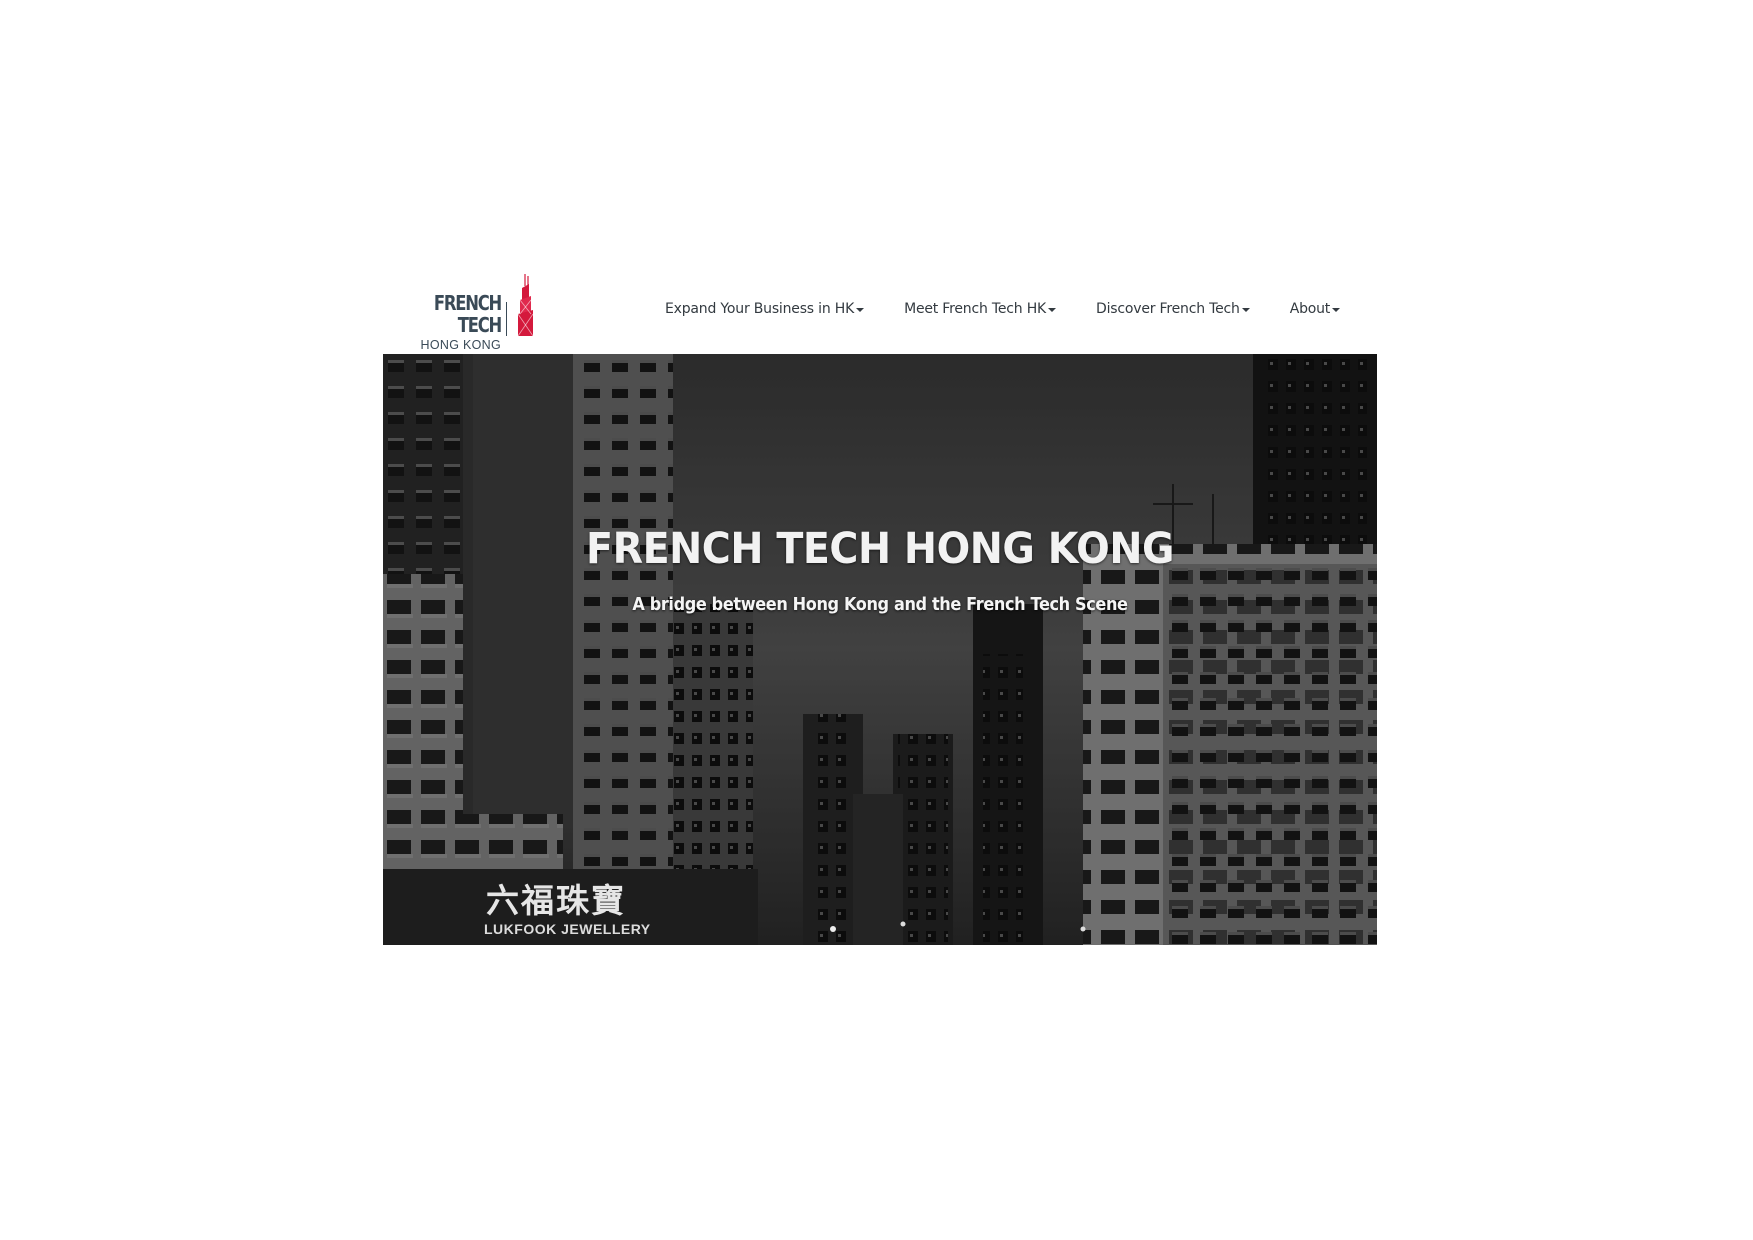  I want to click on logo-sub-text: HONG KONG, so click(460, 345).